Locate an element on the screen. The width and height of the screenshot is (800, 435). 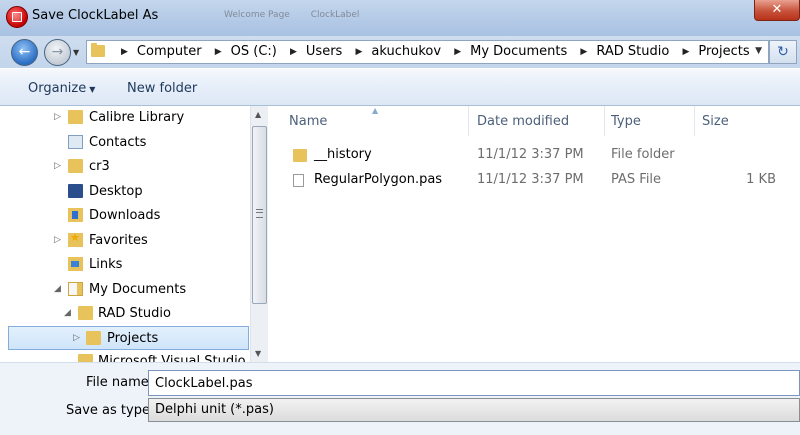
breadcrumb-rad-studio: RAD Studio is located at coordinates (632, 51).